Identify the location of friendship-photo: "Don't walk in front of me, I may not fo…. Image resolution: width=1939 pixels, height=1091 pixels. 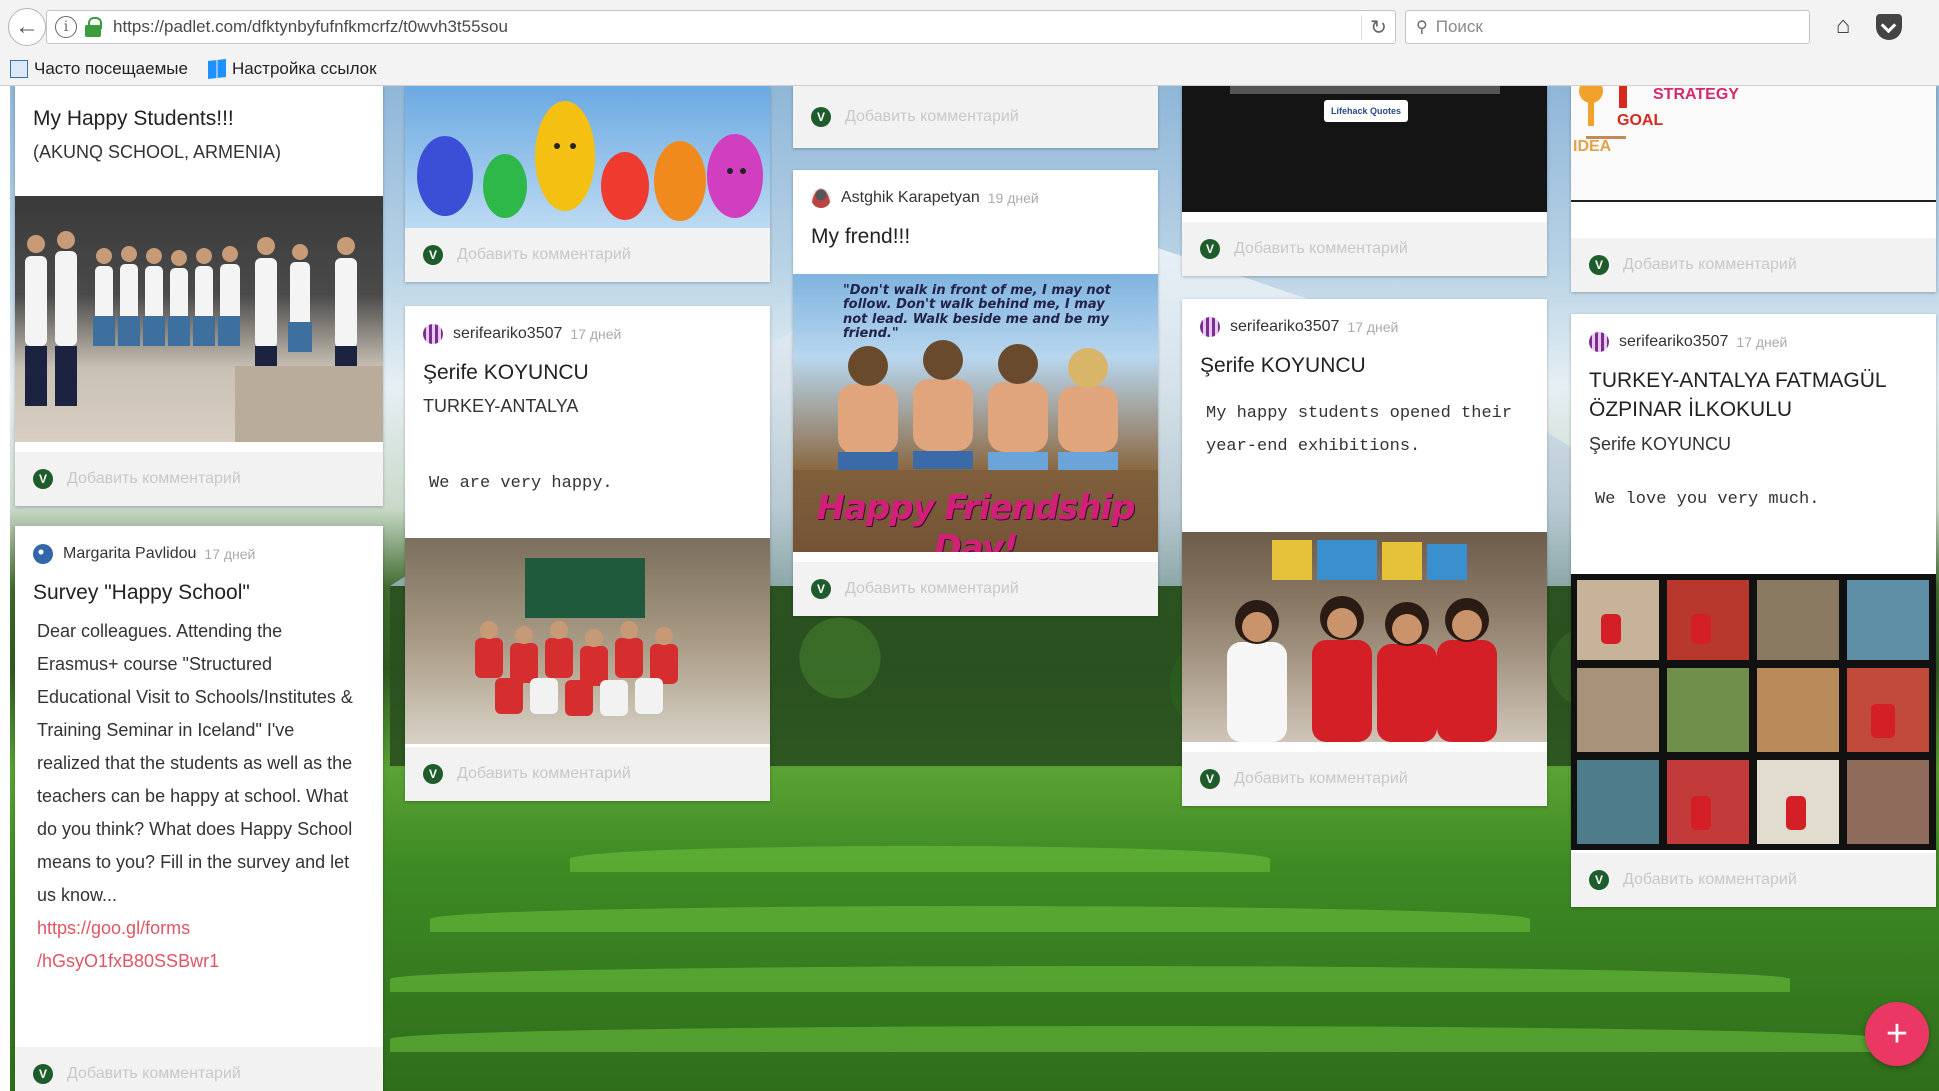
(975, 413).